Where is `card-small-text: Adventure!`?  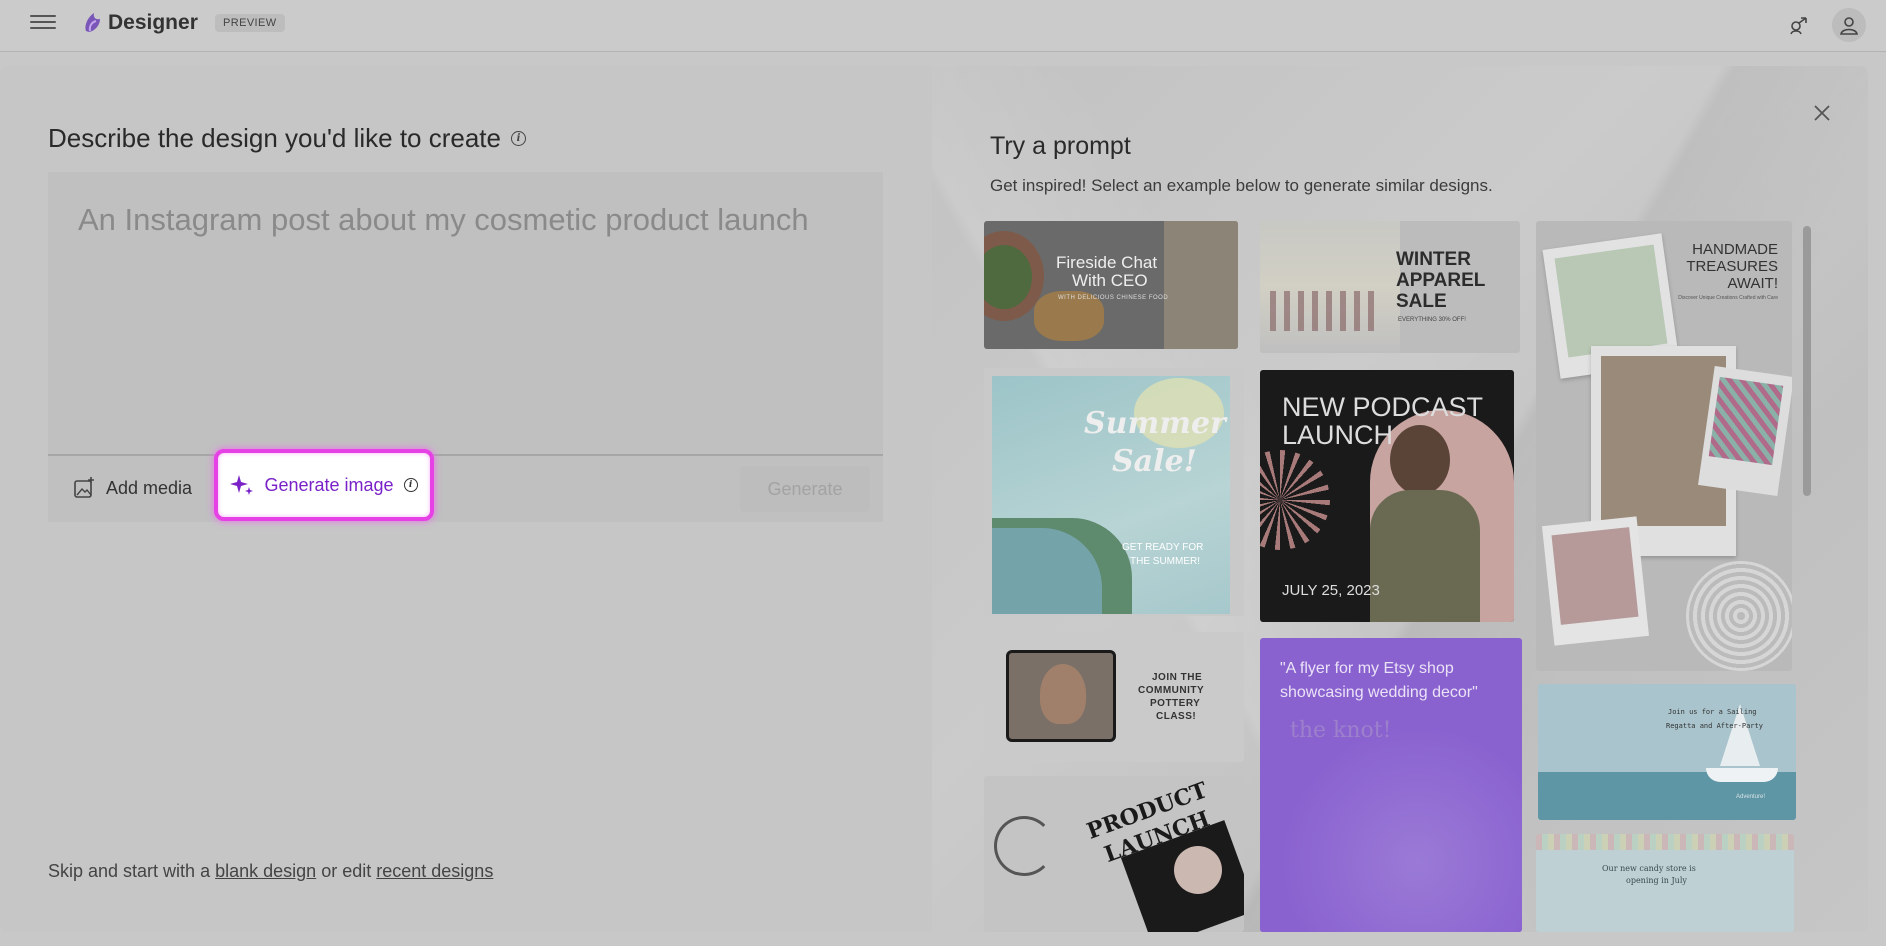 card-small-text: Adventure! is located at coordinates (1751, 797).